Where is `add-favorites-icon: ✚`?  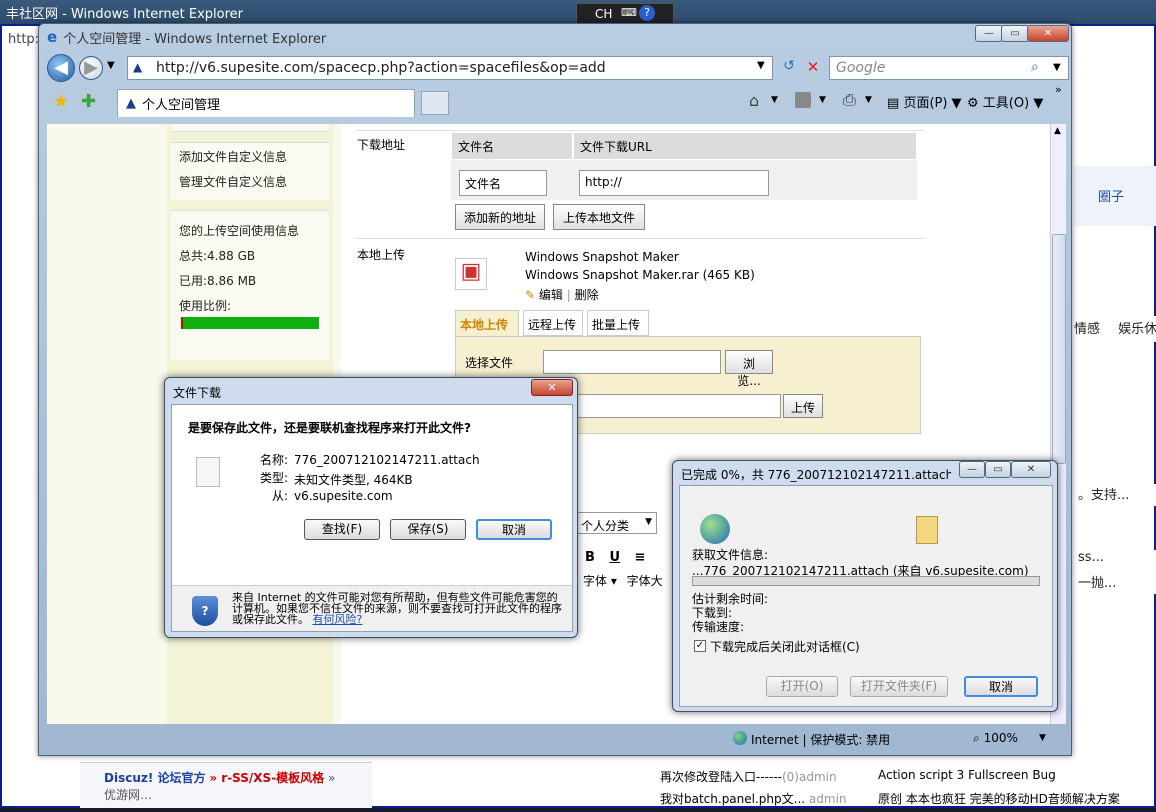
add-favorites-icon: ✚ is located at coordinates (88, 101).